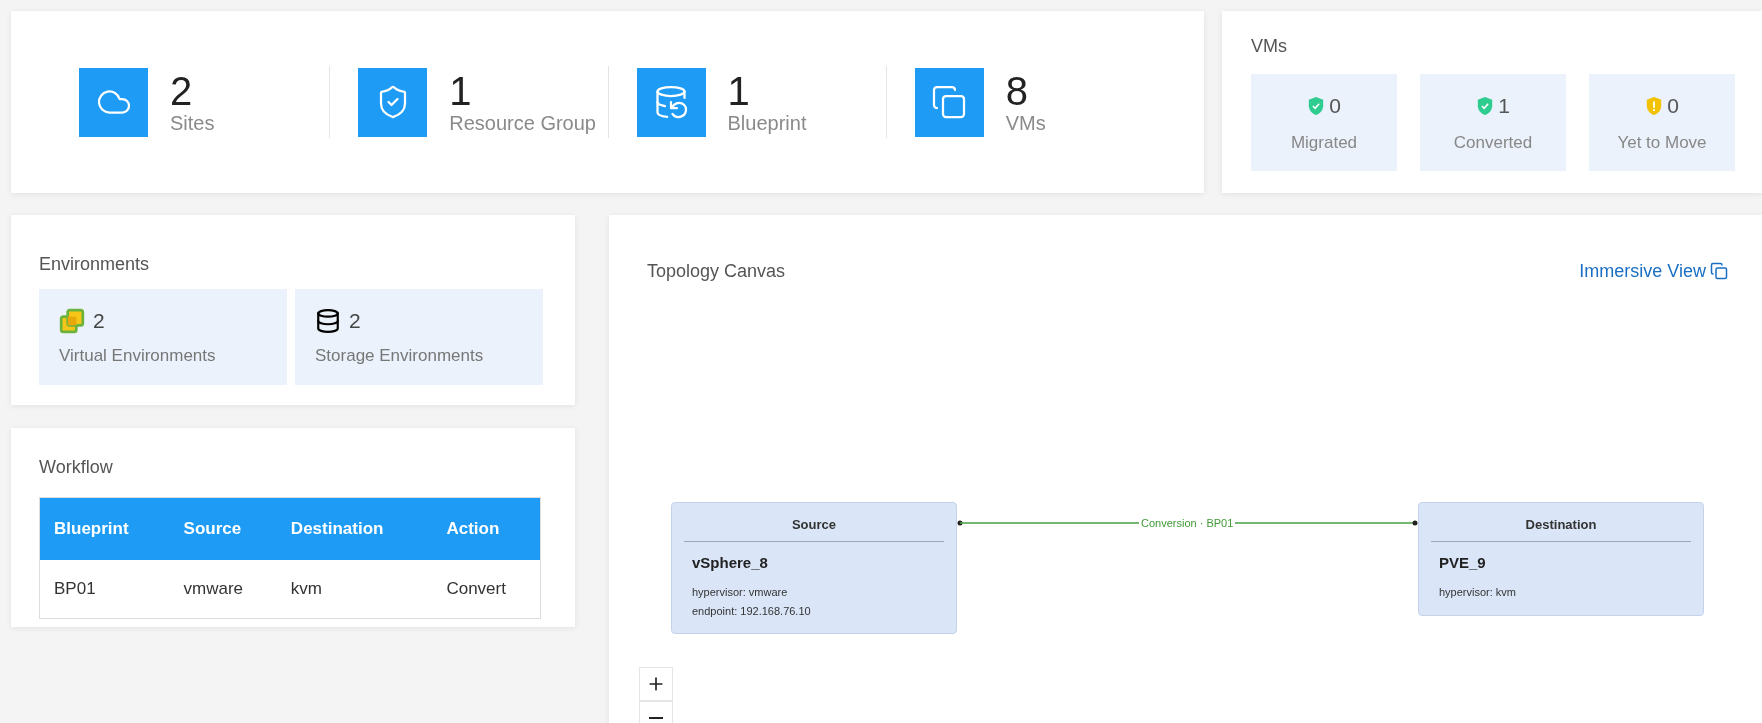 The height and width of the screenshot is (723, 1762). I want to click on environment-label: Storage Environments, so click(400, 355).